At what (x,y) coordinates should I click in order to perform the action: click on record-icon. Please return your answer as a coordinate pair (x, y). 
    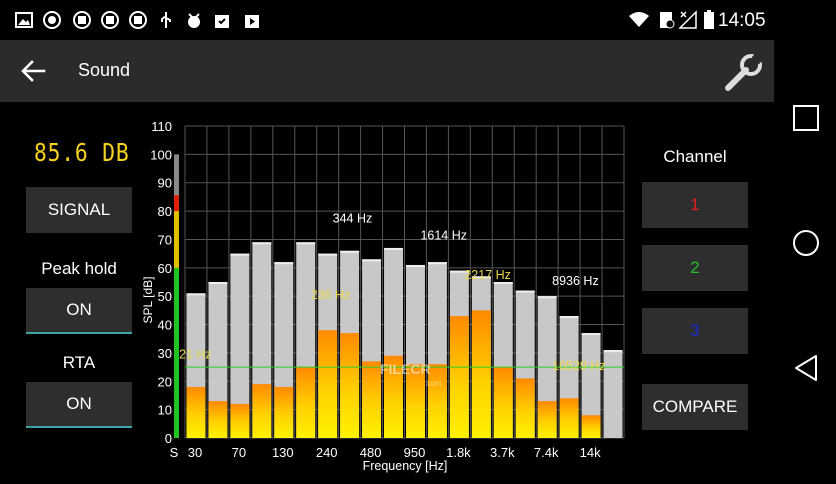
    Looking at the image, I should click on (52, 20).